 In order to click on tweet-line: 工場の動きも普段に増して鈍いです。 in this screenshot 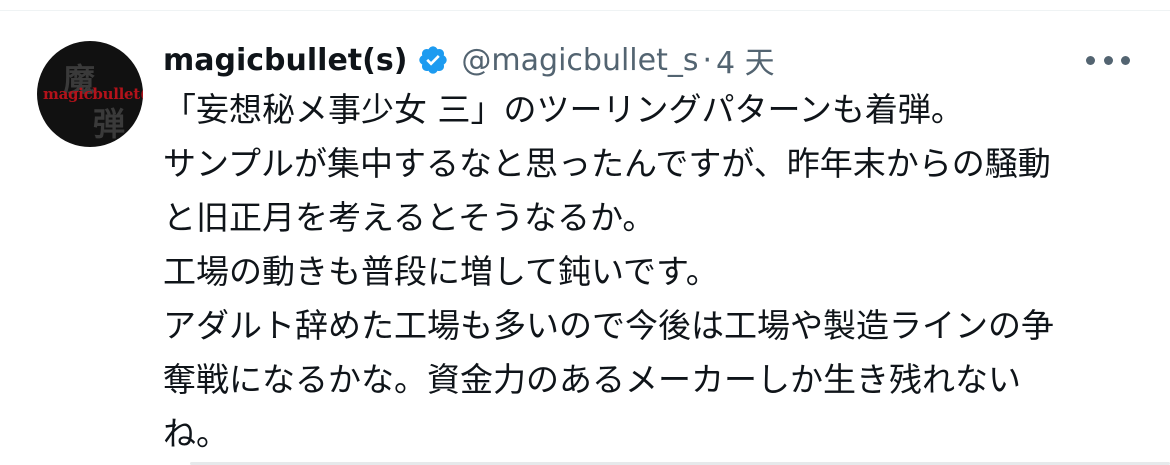, I will do `click(441, 271)`.